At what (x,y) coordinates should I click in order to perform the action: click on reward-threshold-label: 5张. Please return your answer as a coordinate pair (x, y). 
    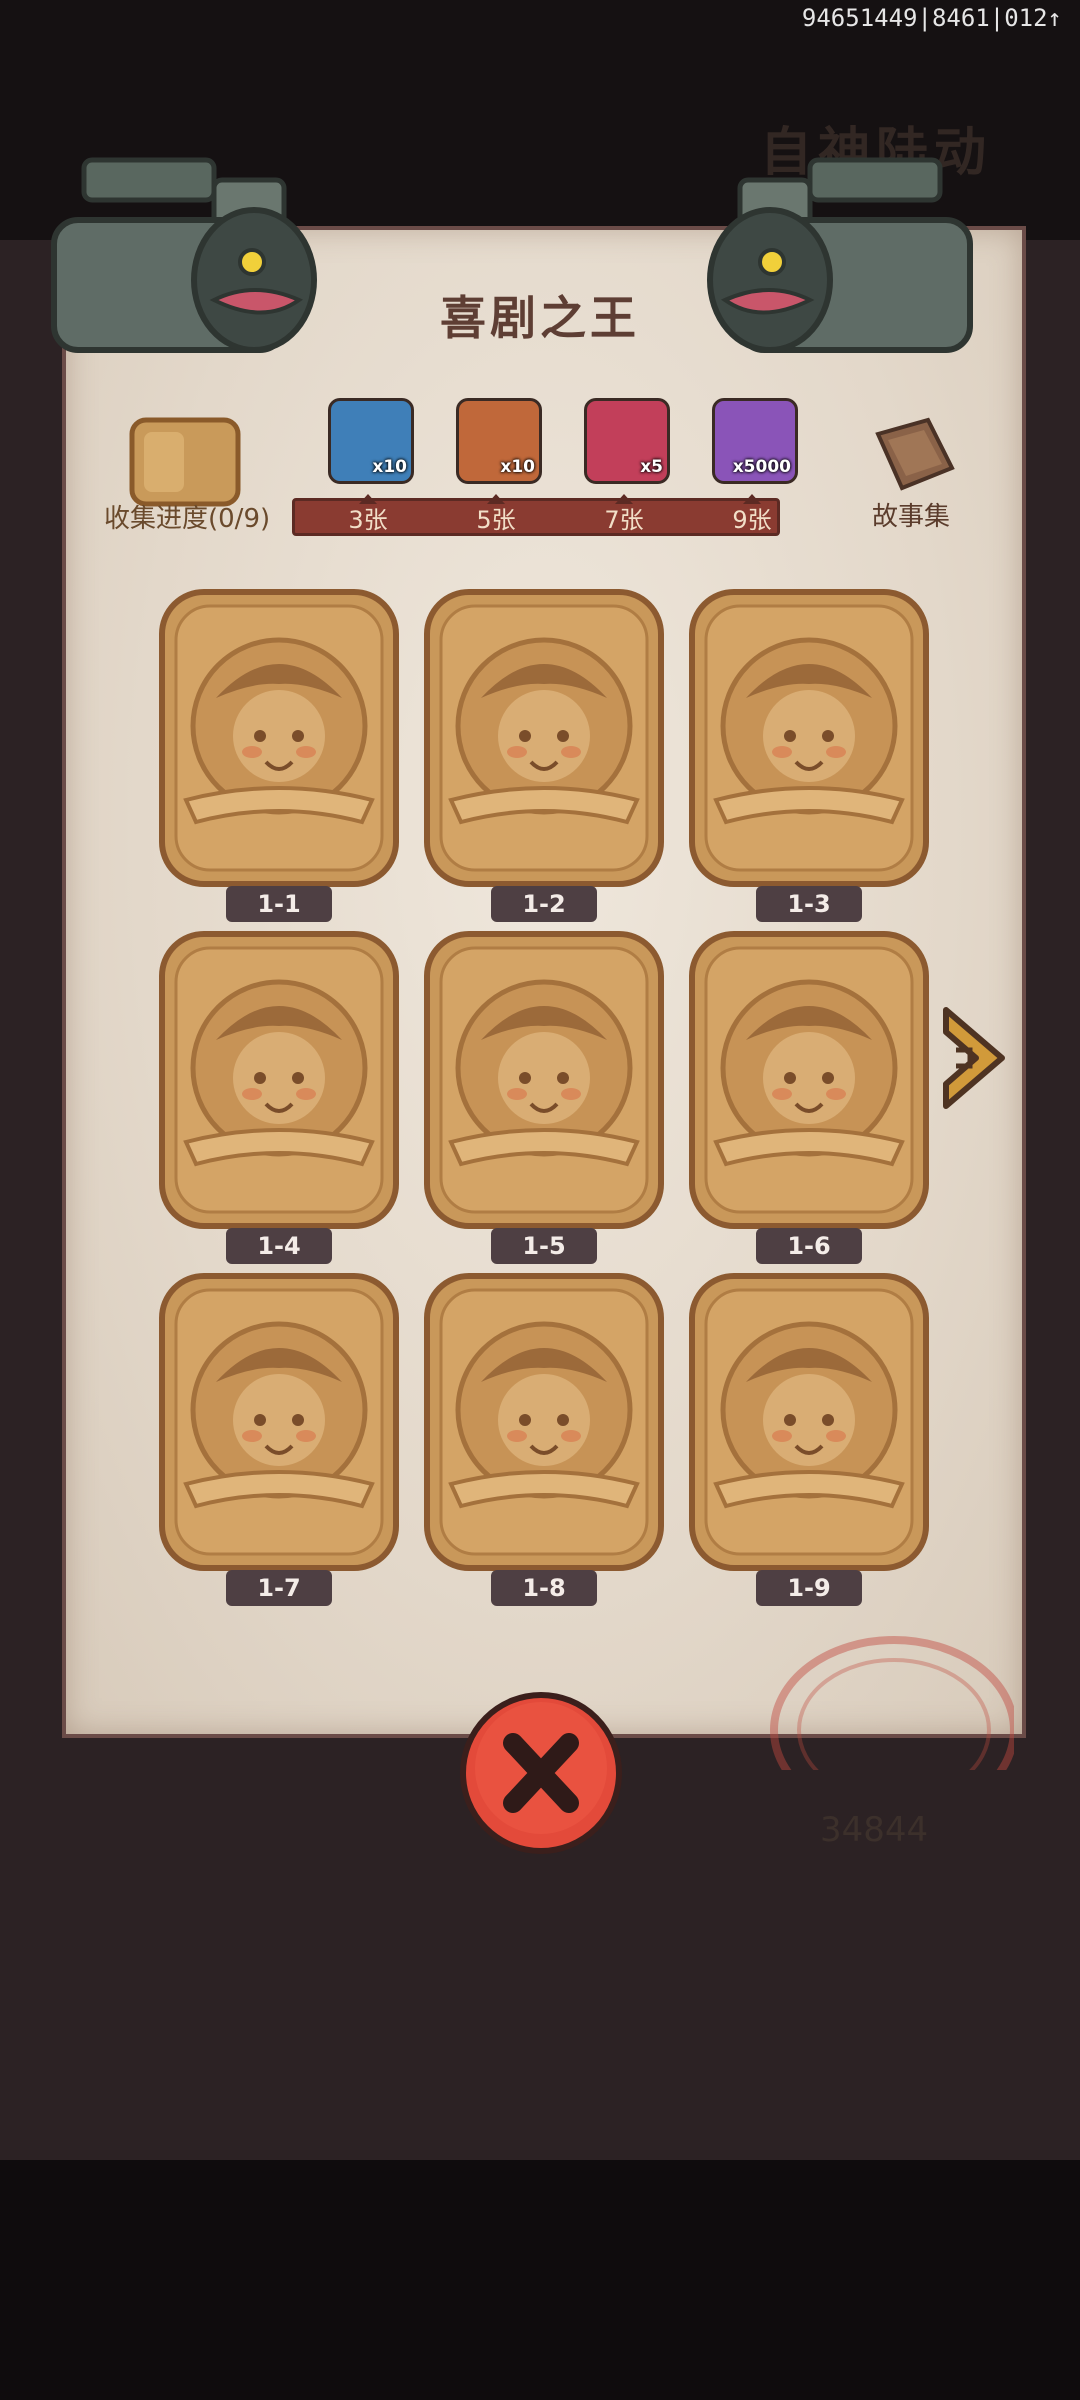
    Looking at the image, I should click on (496, 520).